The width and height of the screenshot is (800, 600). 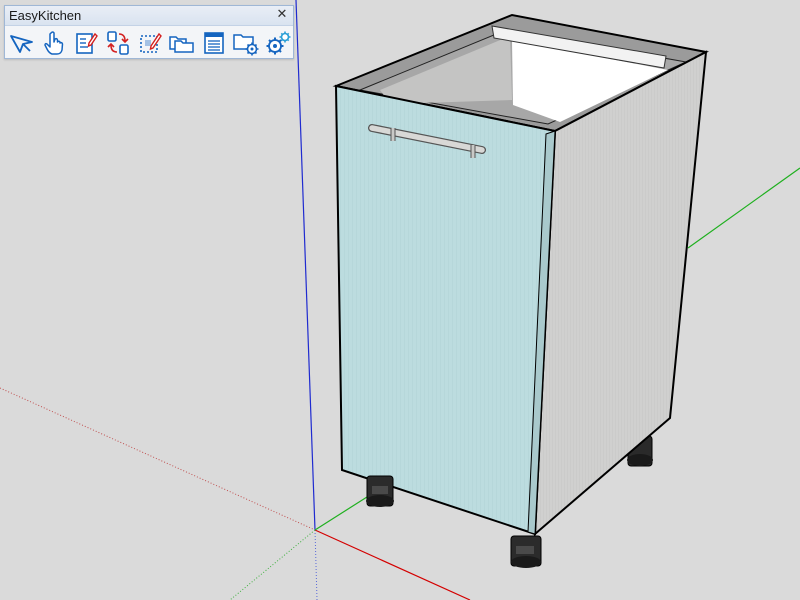 I want to click on table-list-button, so click(x=214, y=43).